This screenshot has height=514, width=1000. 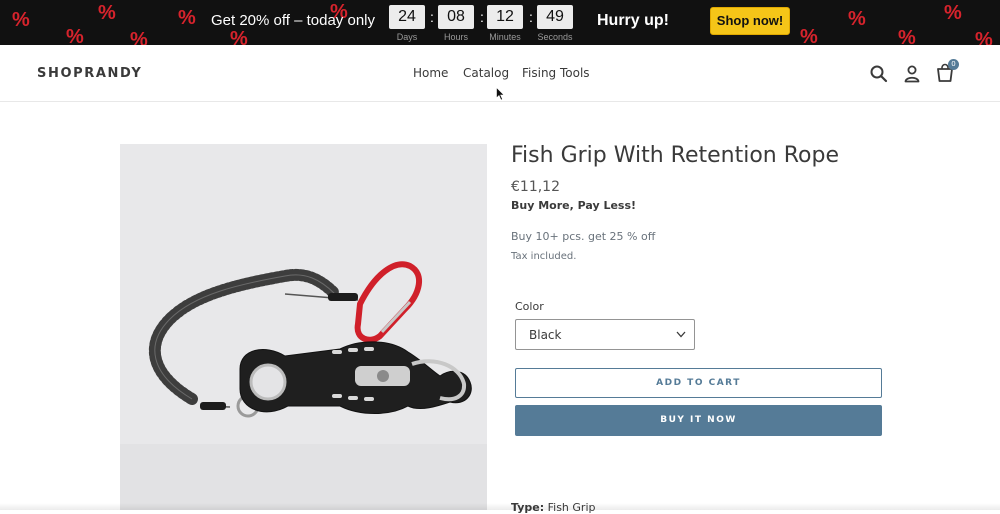 I want to click on color-select-value: Black, so click(x=545, y=335).